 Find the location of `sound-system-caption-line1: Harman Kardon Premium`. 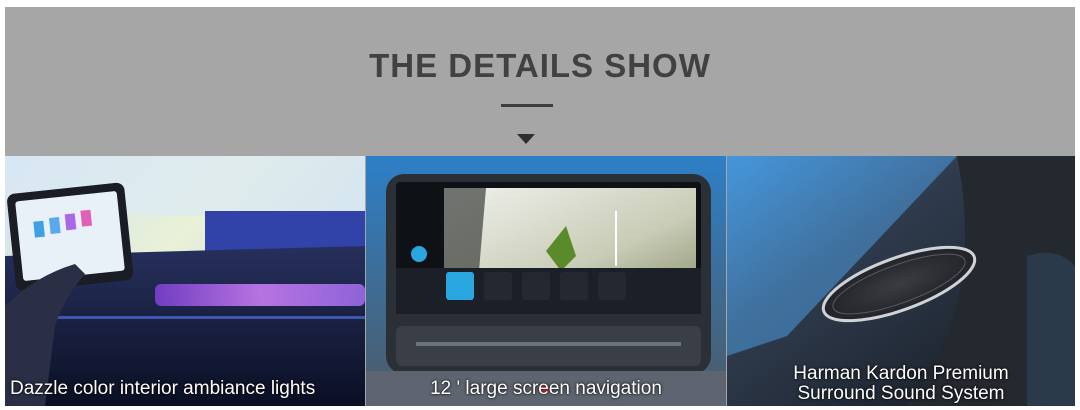

sound-system-caption-line1: Harman Kardon Premium is located at coordinates (901, 373).